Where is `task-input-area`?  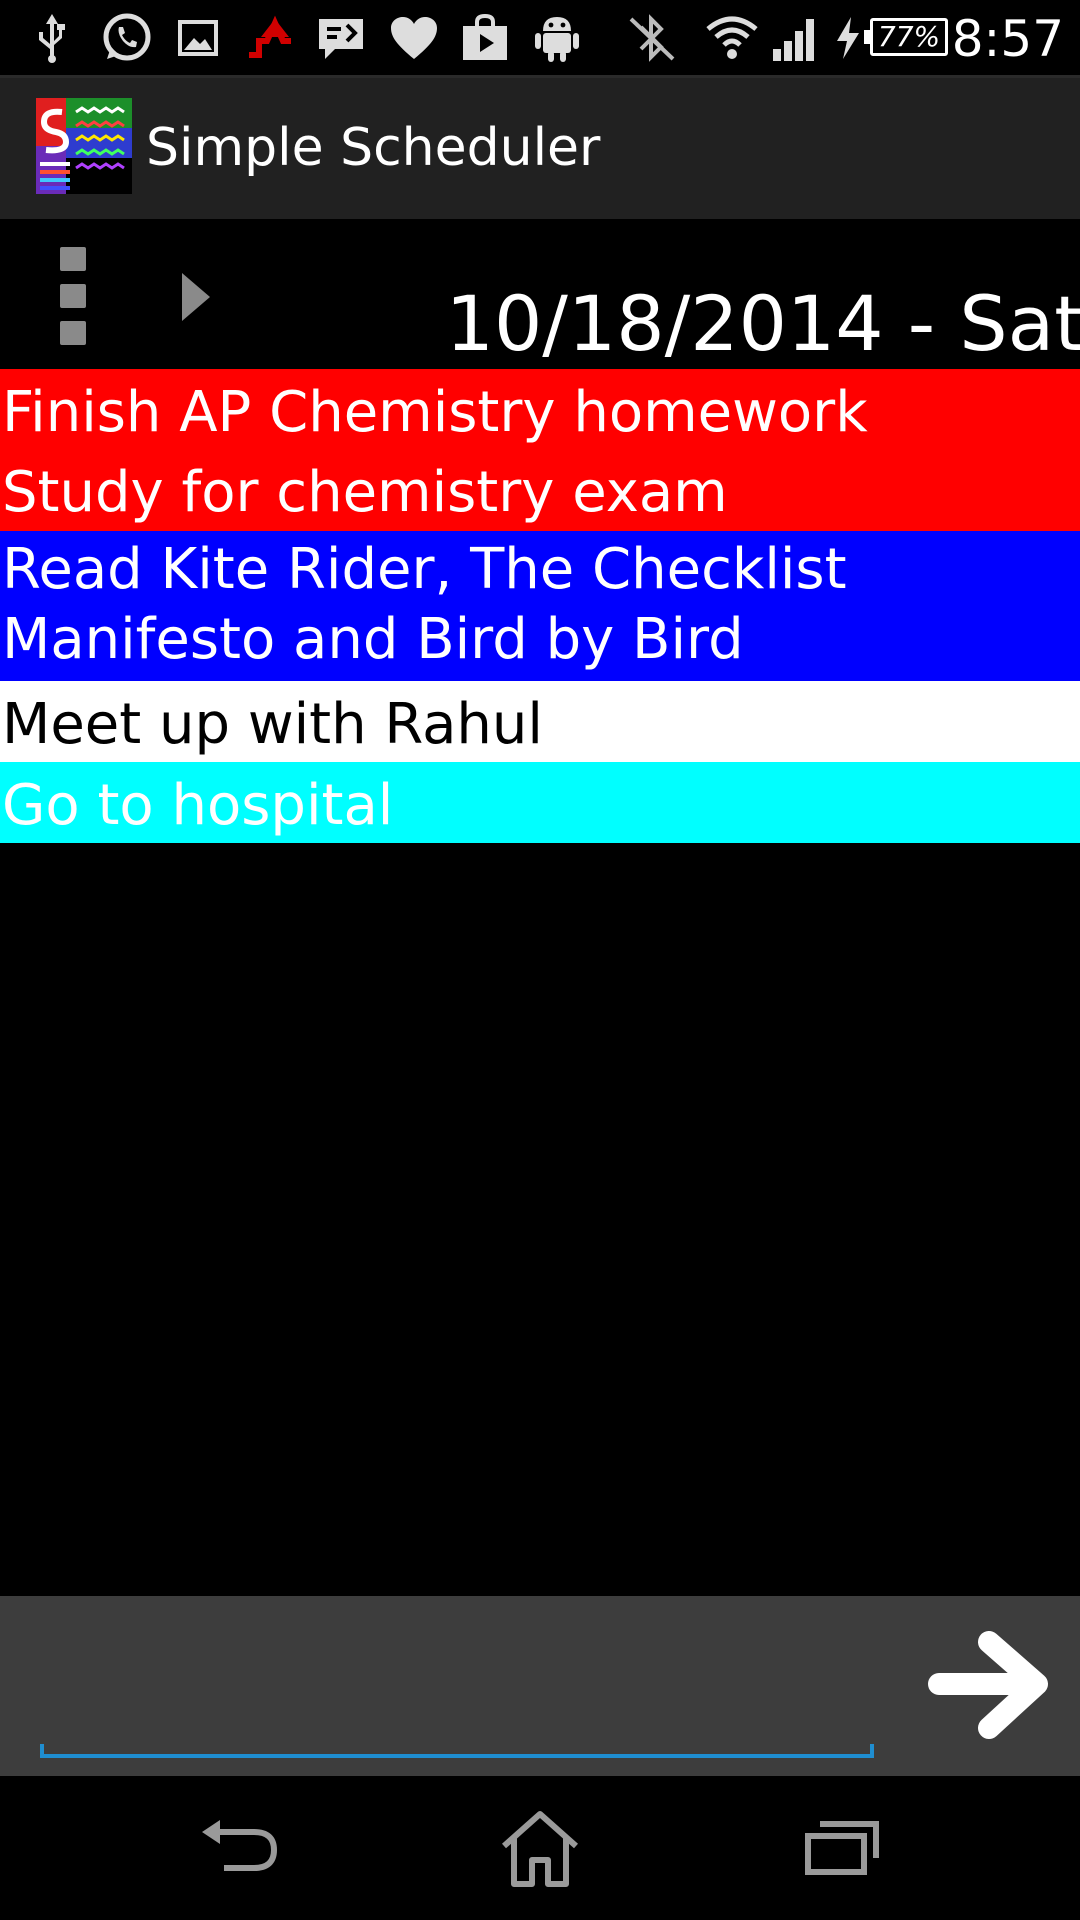
task-input-area is located at coordinates (540, 1686).